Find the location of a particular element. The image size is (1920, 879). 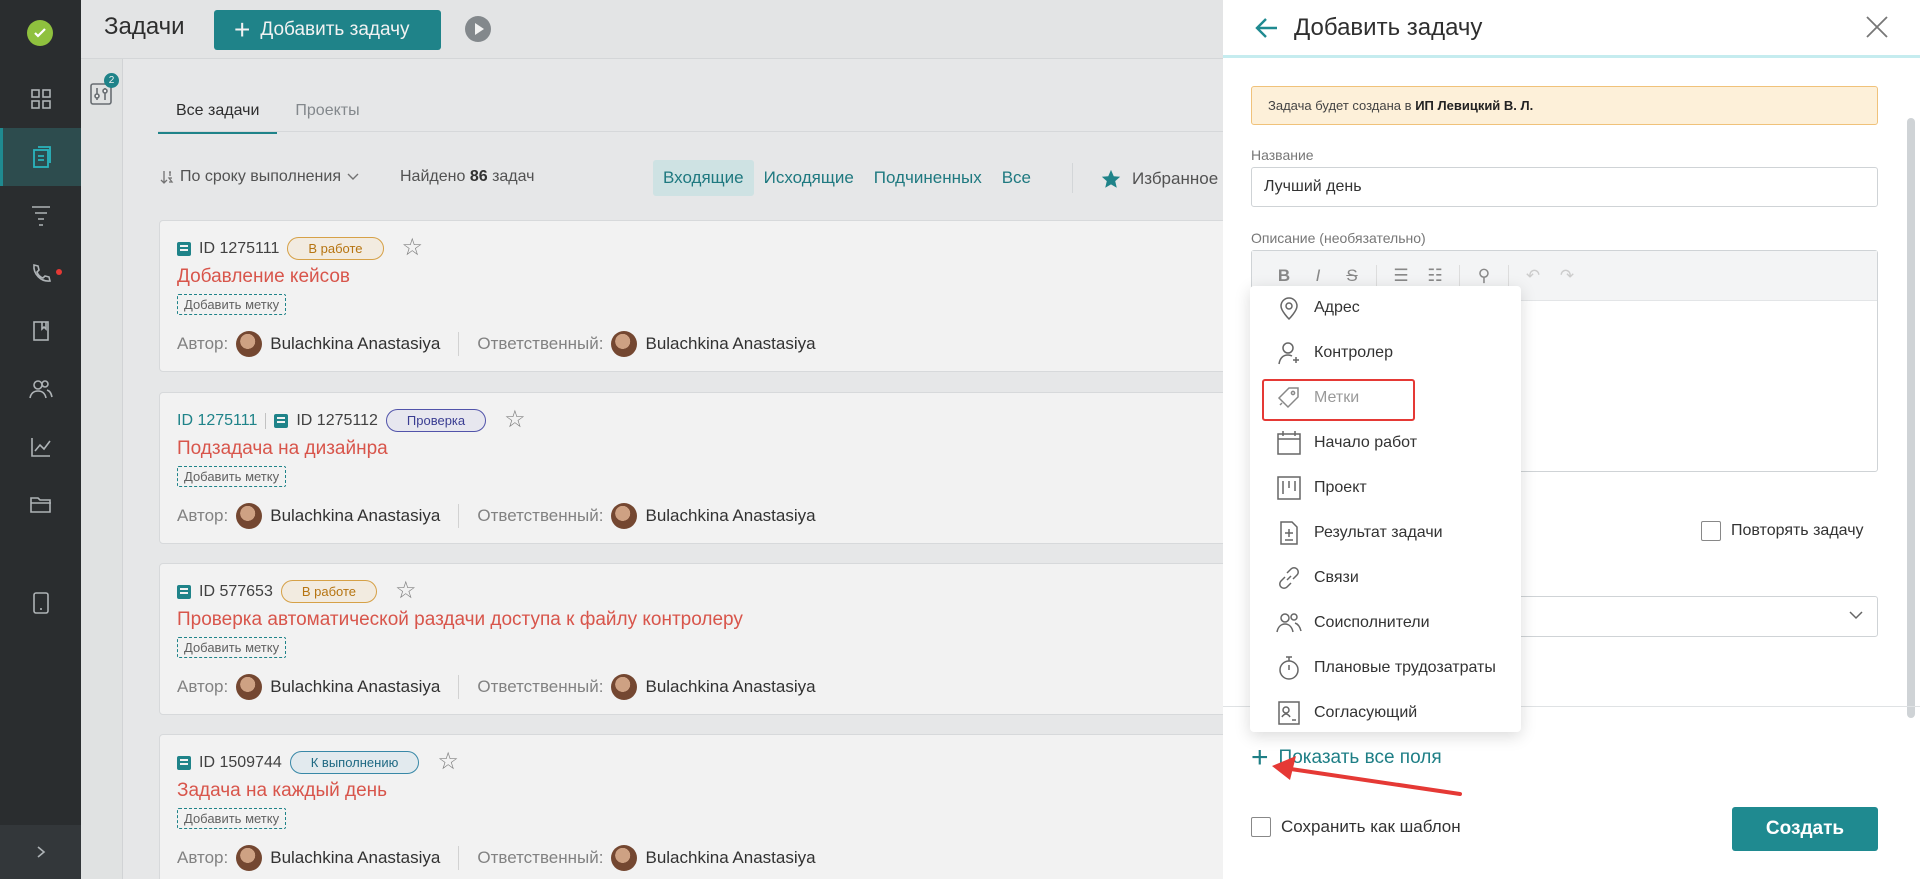

folder-icon is located at coordinates (40, 505).